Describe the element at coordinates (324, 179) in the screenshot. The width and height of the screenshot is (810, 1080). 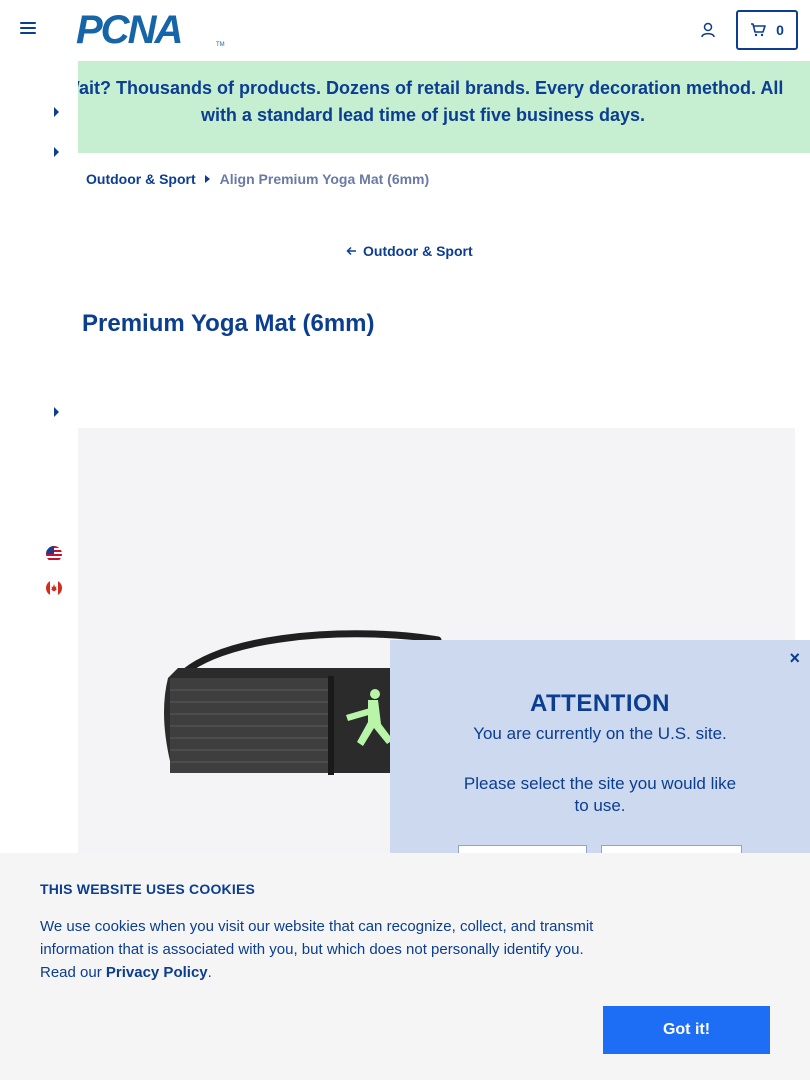
I see `breadcrumb-current: Align Premium Yoga Mat (6mm)` at that location.